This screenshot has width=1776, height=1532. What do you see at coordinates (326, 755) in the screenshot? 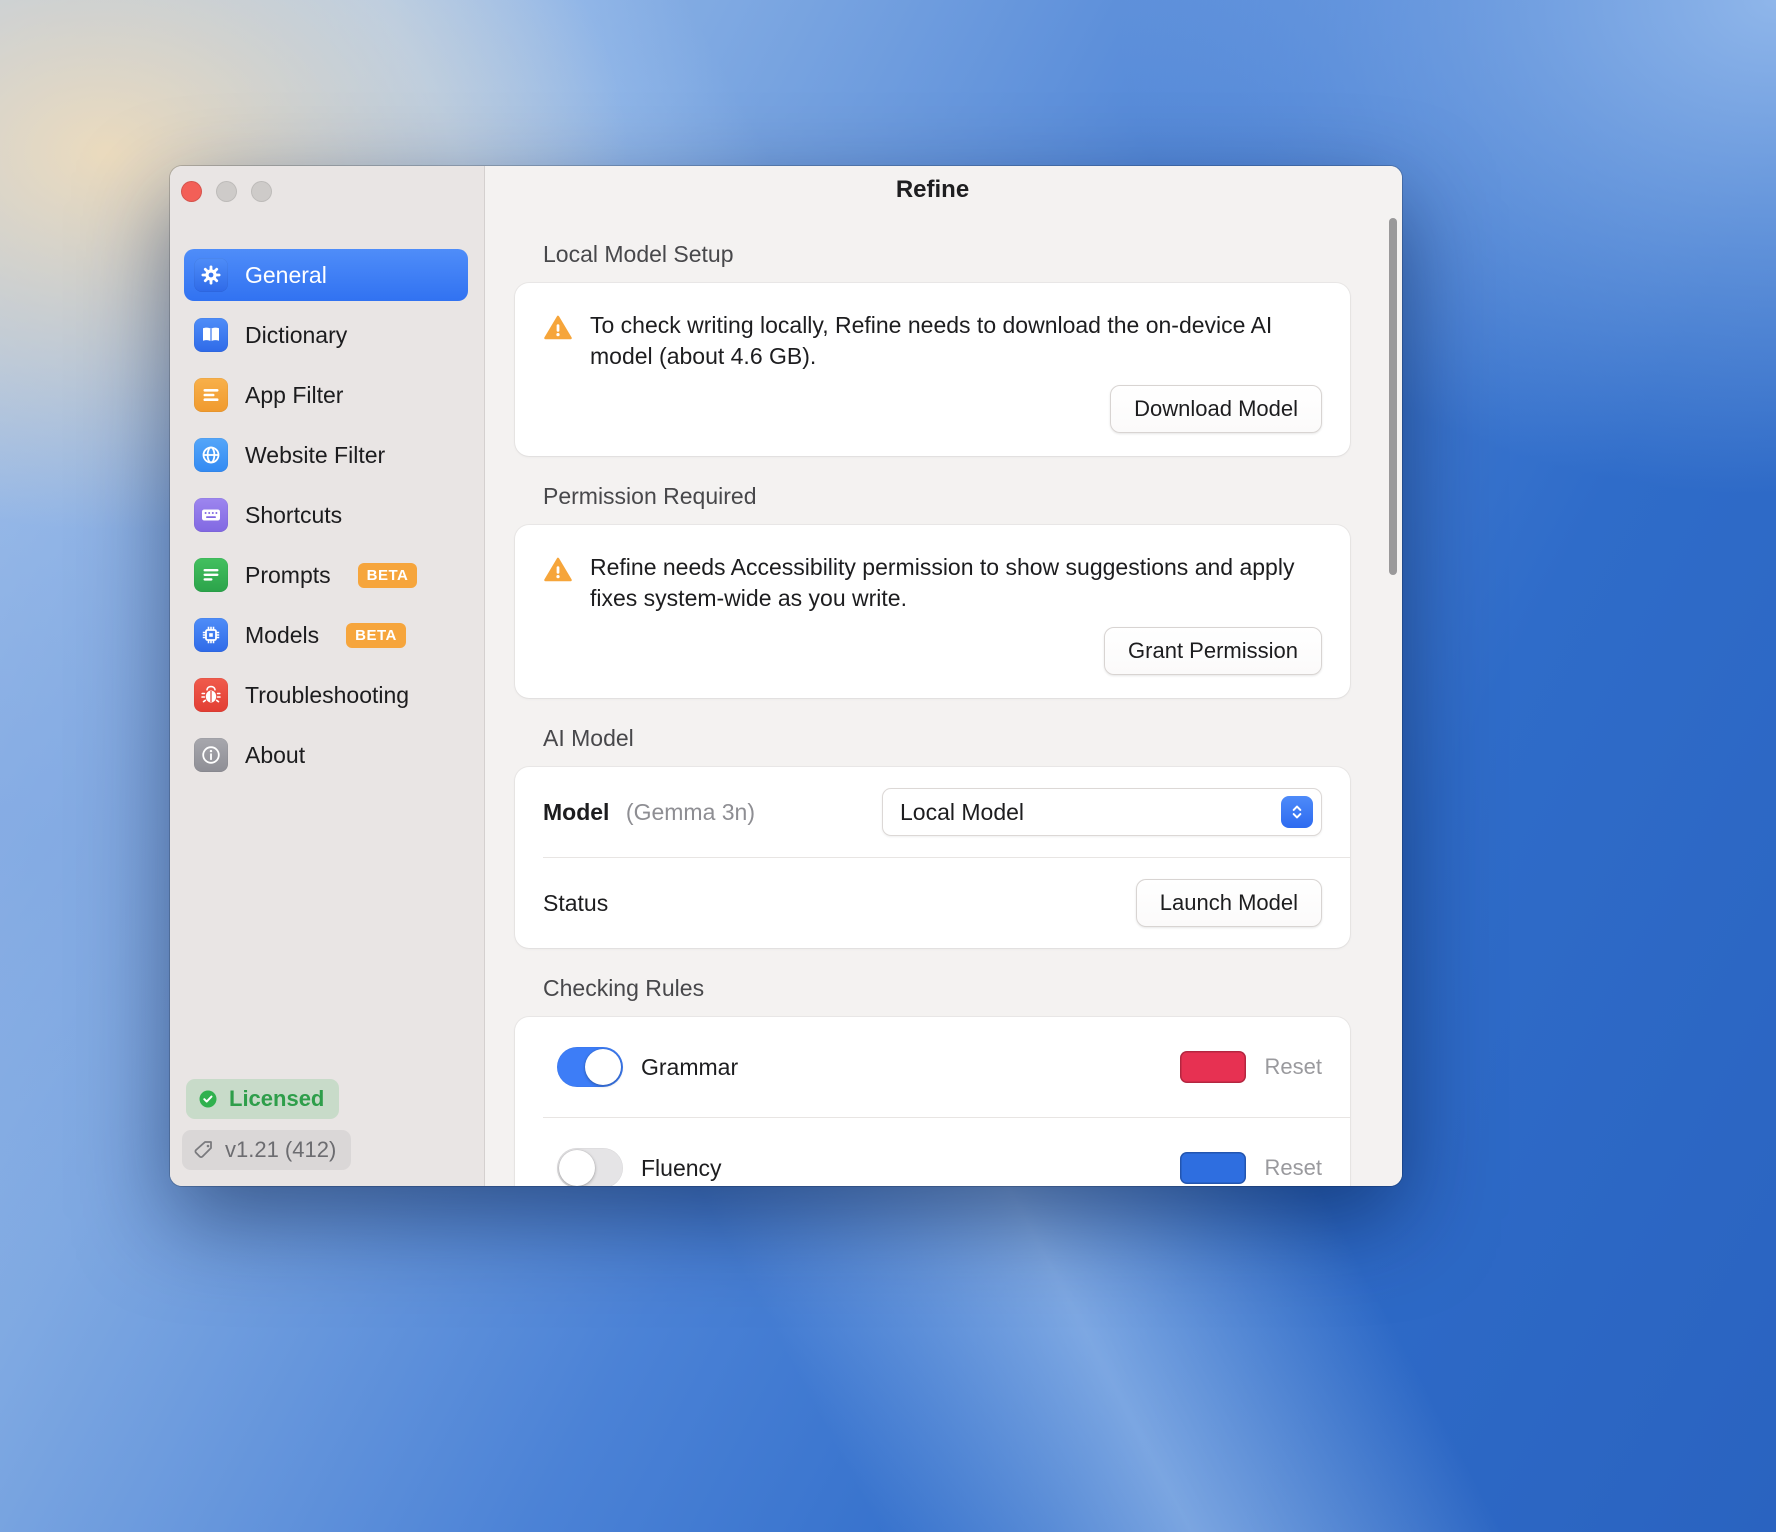
I see `sidebar-item-about: About` at bounding box center [326, 755].